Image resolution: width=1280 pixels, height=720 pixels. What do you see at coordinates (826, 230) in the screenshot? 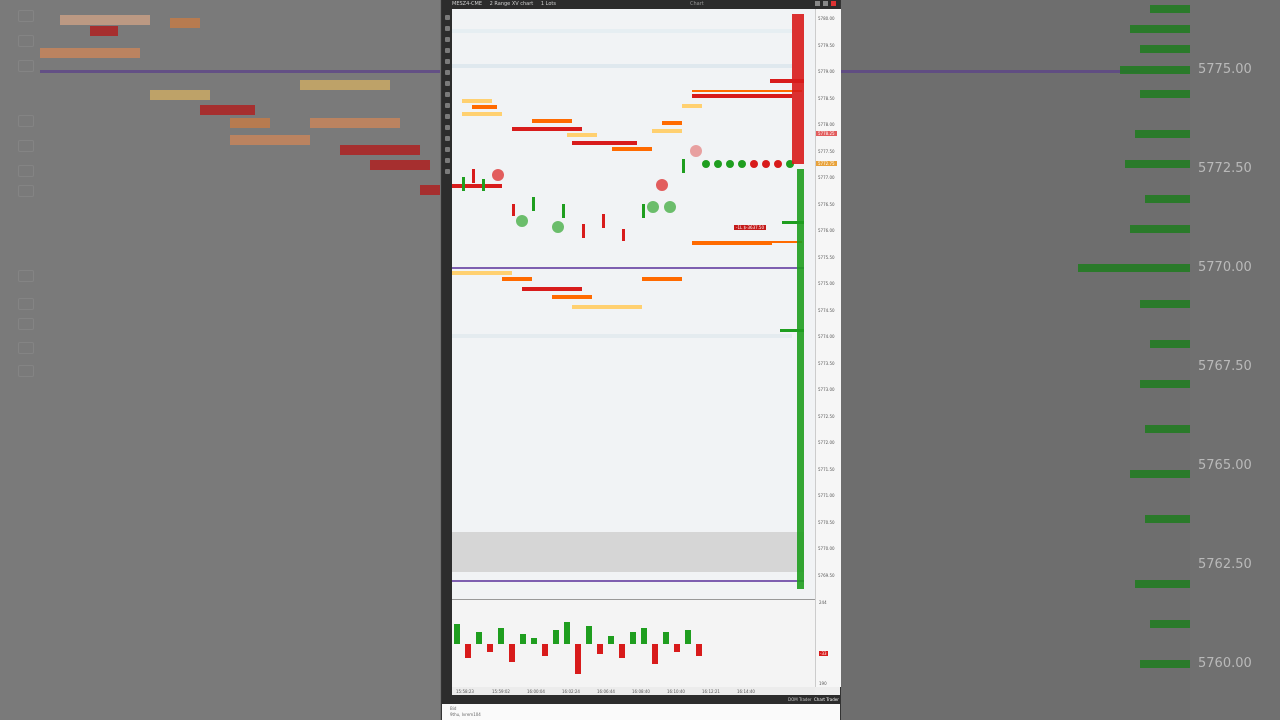
I see `price-label: 5776.00` at bounding box center [826, 230].